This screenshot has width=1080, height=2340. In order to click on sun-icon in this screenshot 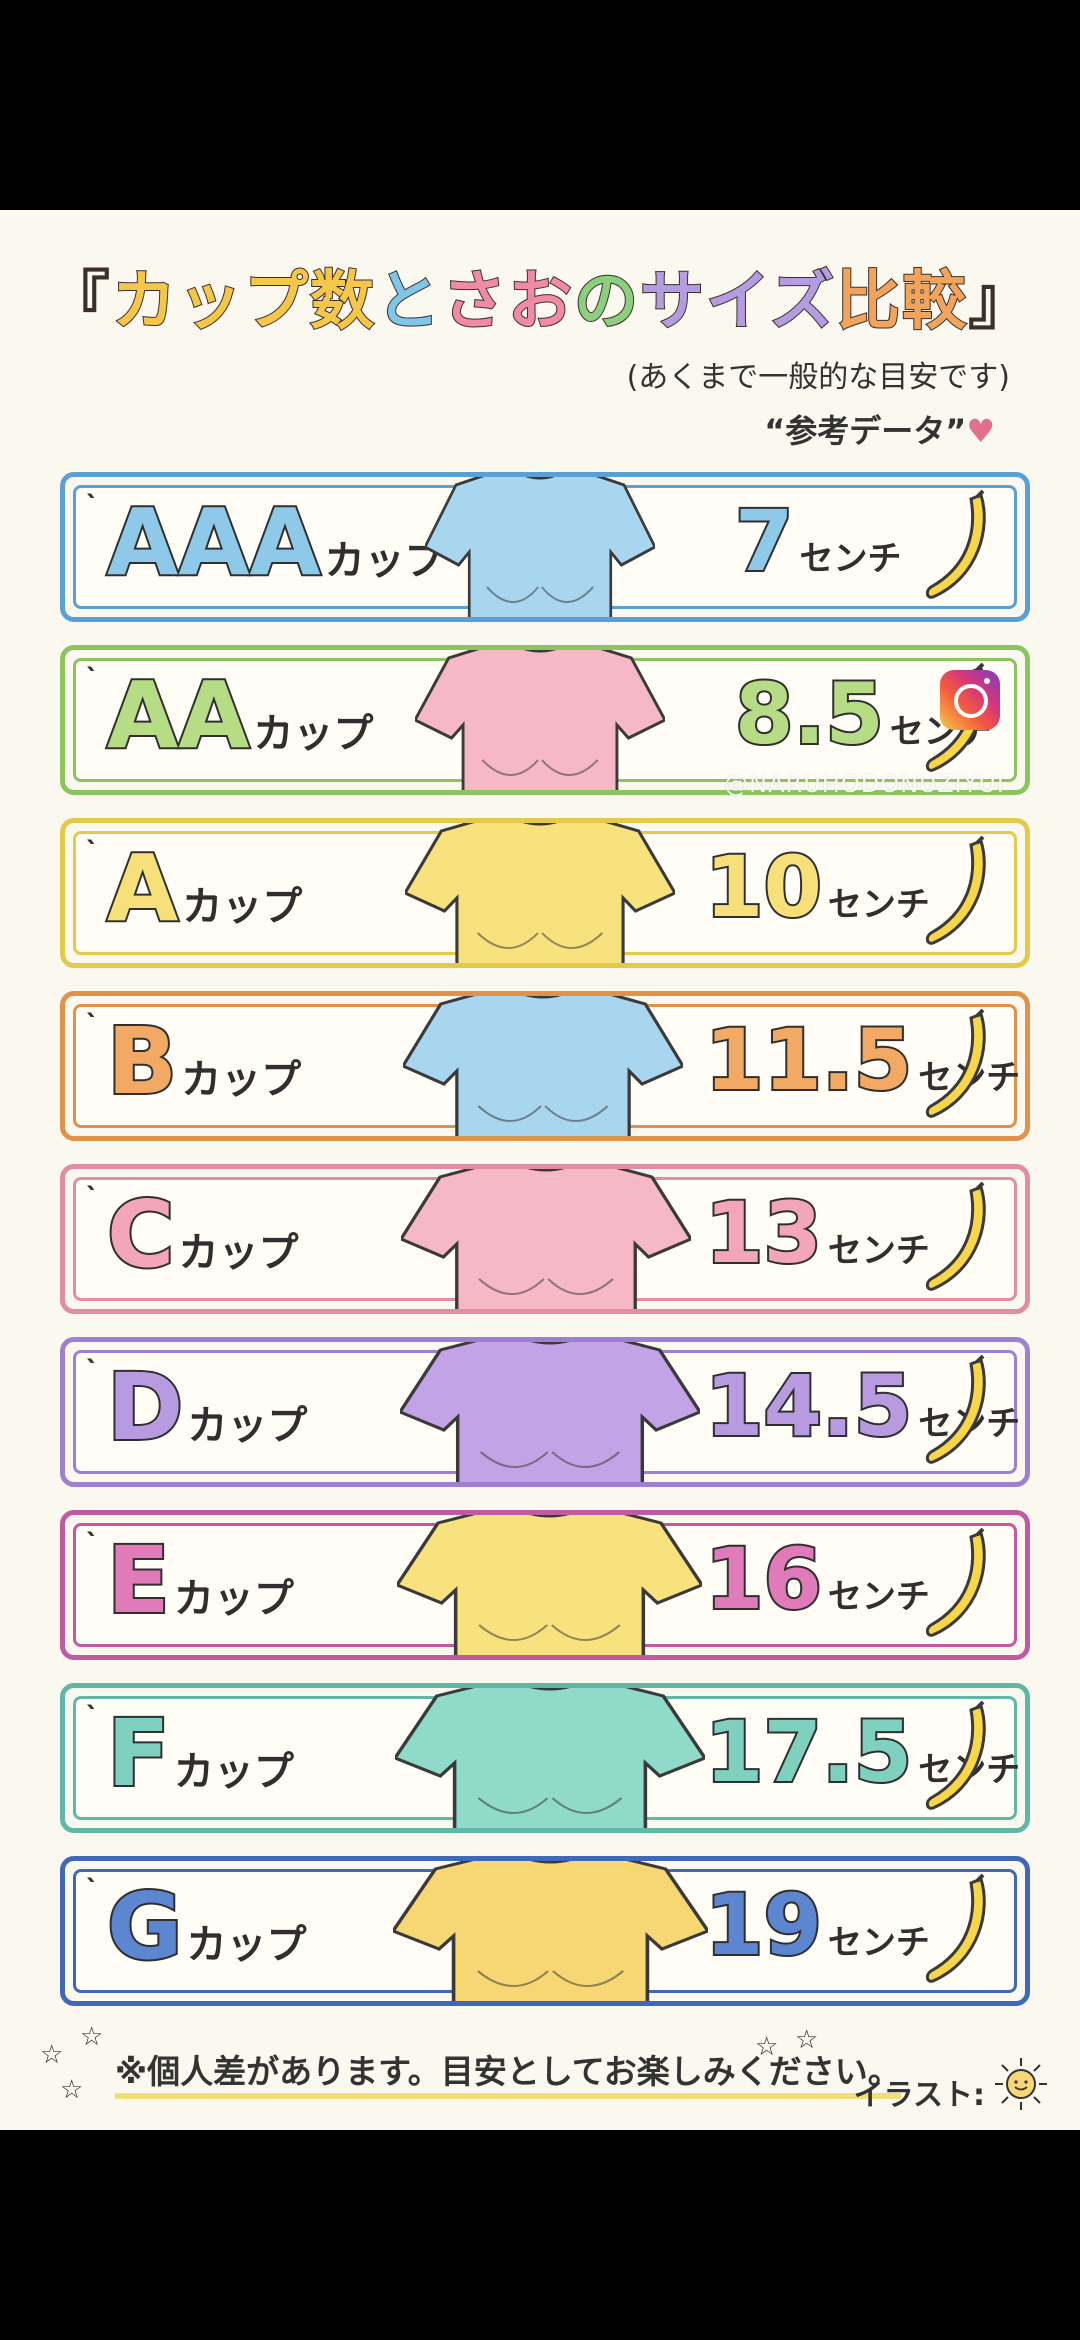, I will do `click(1021, 2084)`.